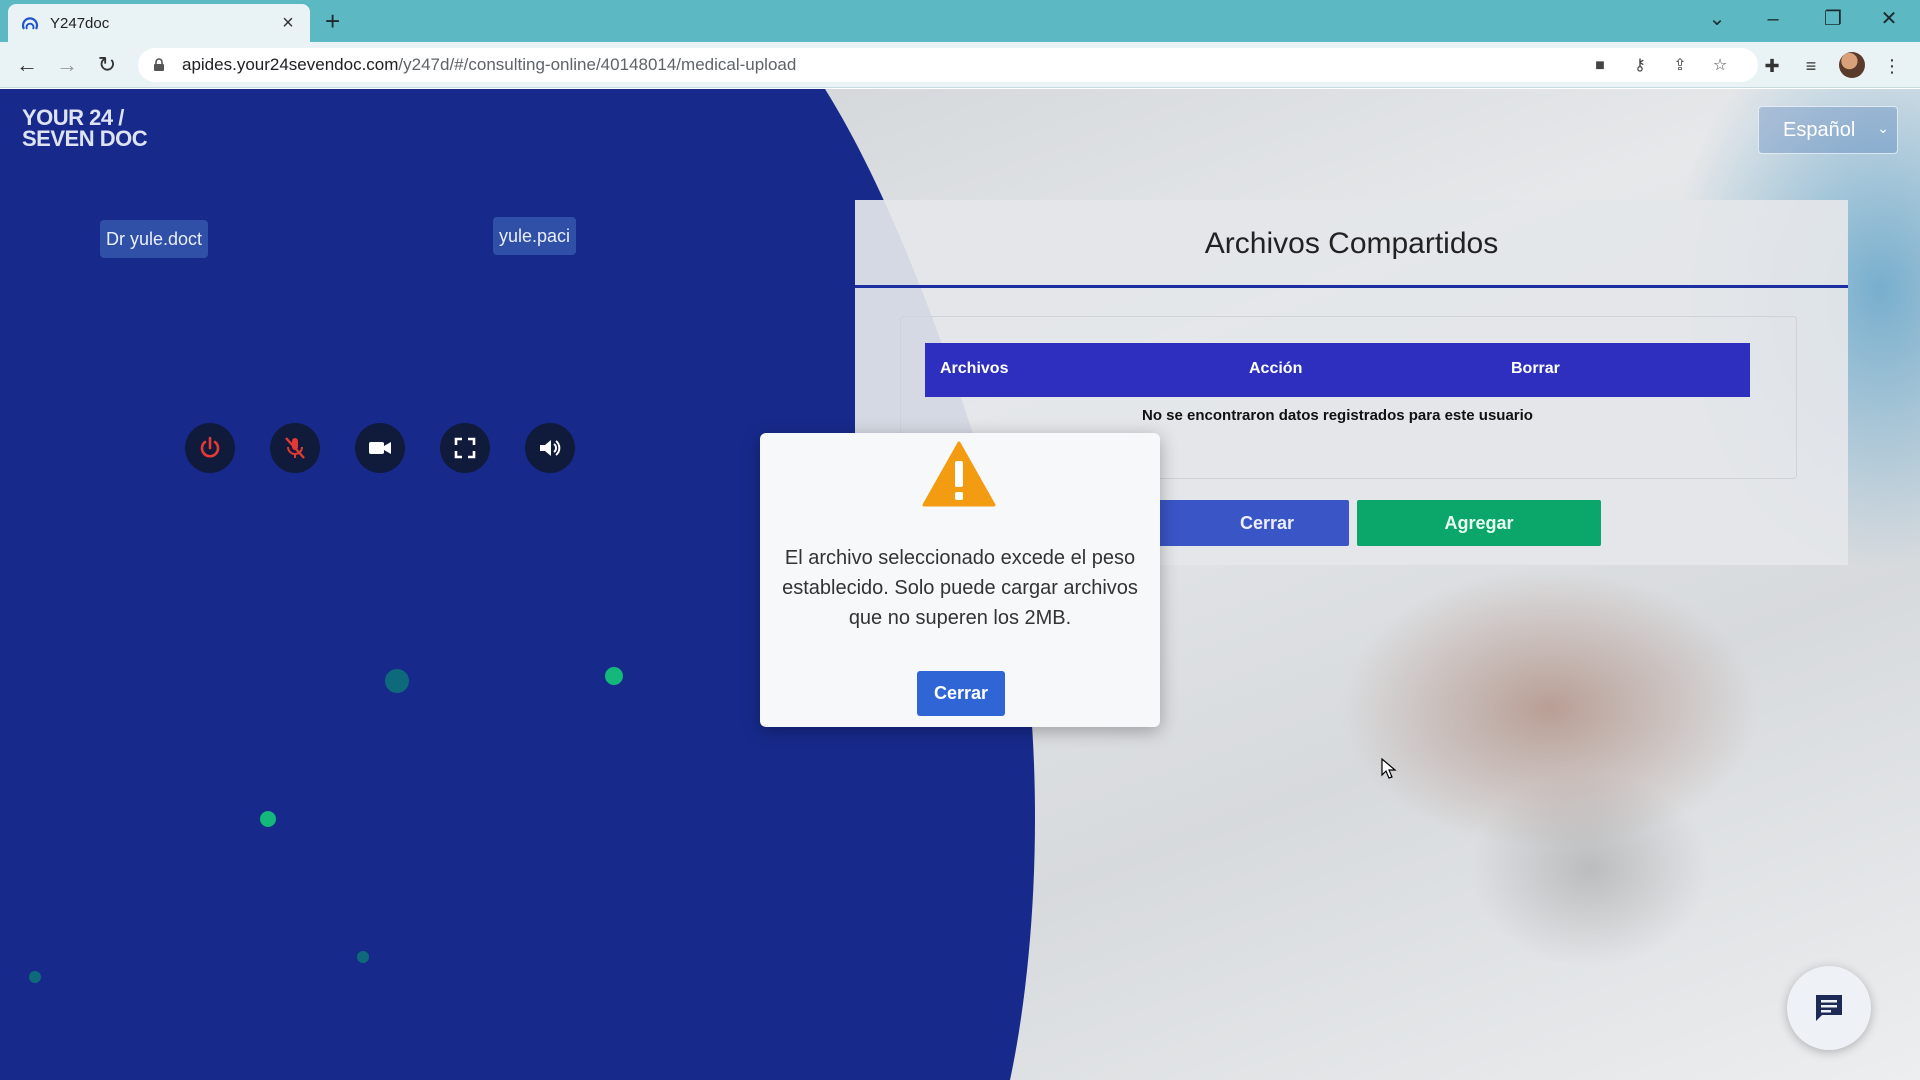 This screenshot has width=1920, height=1080. What do you see at coordinates (159, 64) in the screenshot?
I see `lock-icon` at bounding box center [159, 64].